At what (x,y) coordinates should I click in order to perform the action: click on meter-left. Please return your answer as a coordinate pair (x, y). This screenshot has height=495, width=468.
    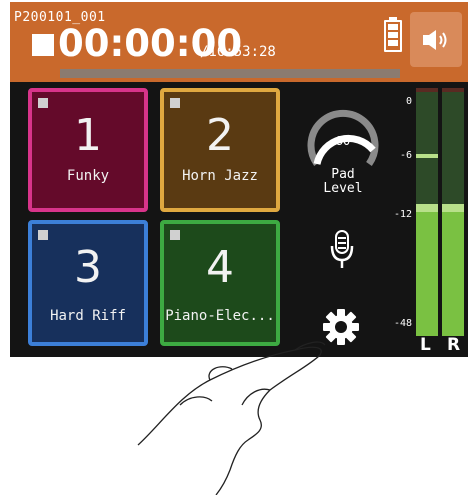
    Looking at the image, I should click on (427, 212).